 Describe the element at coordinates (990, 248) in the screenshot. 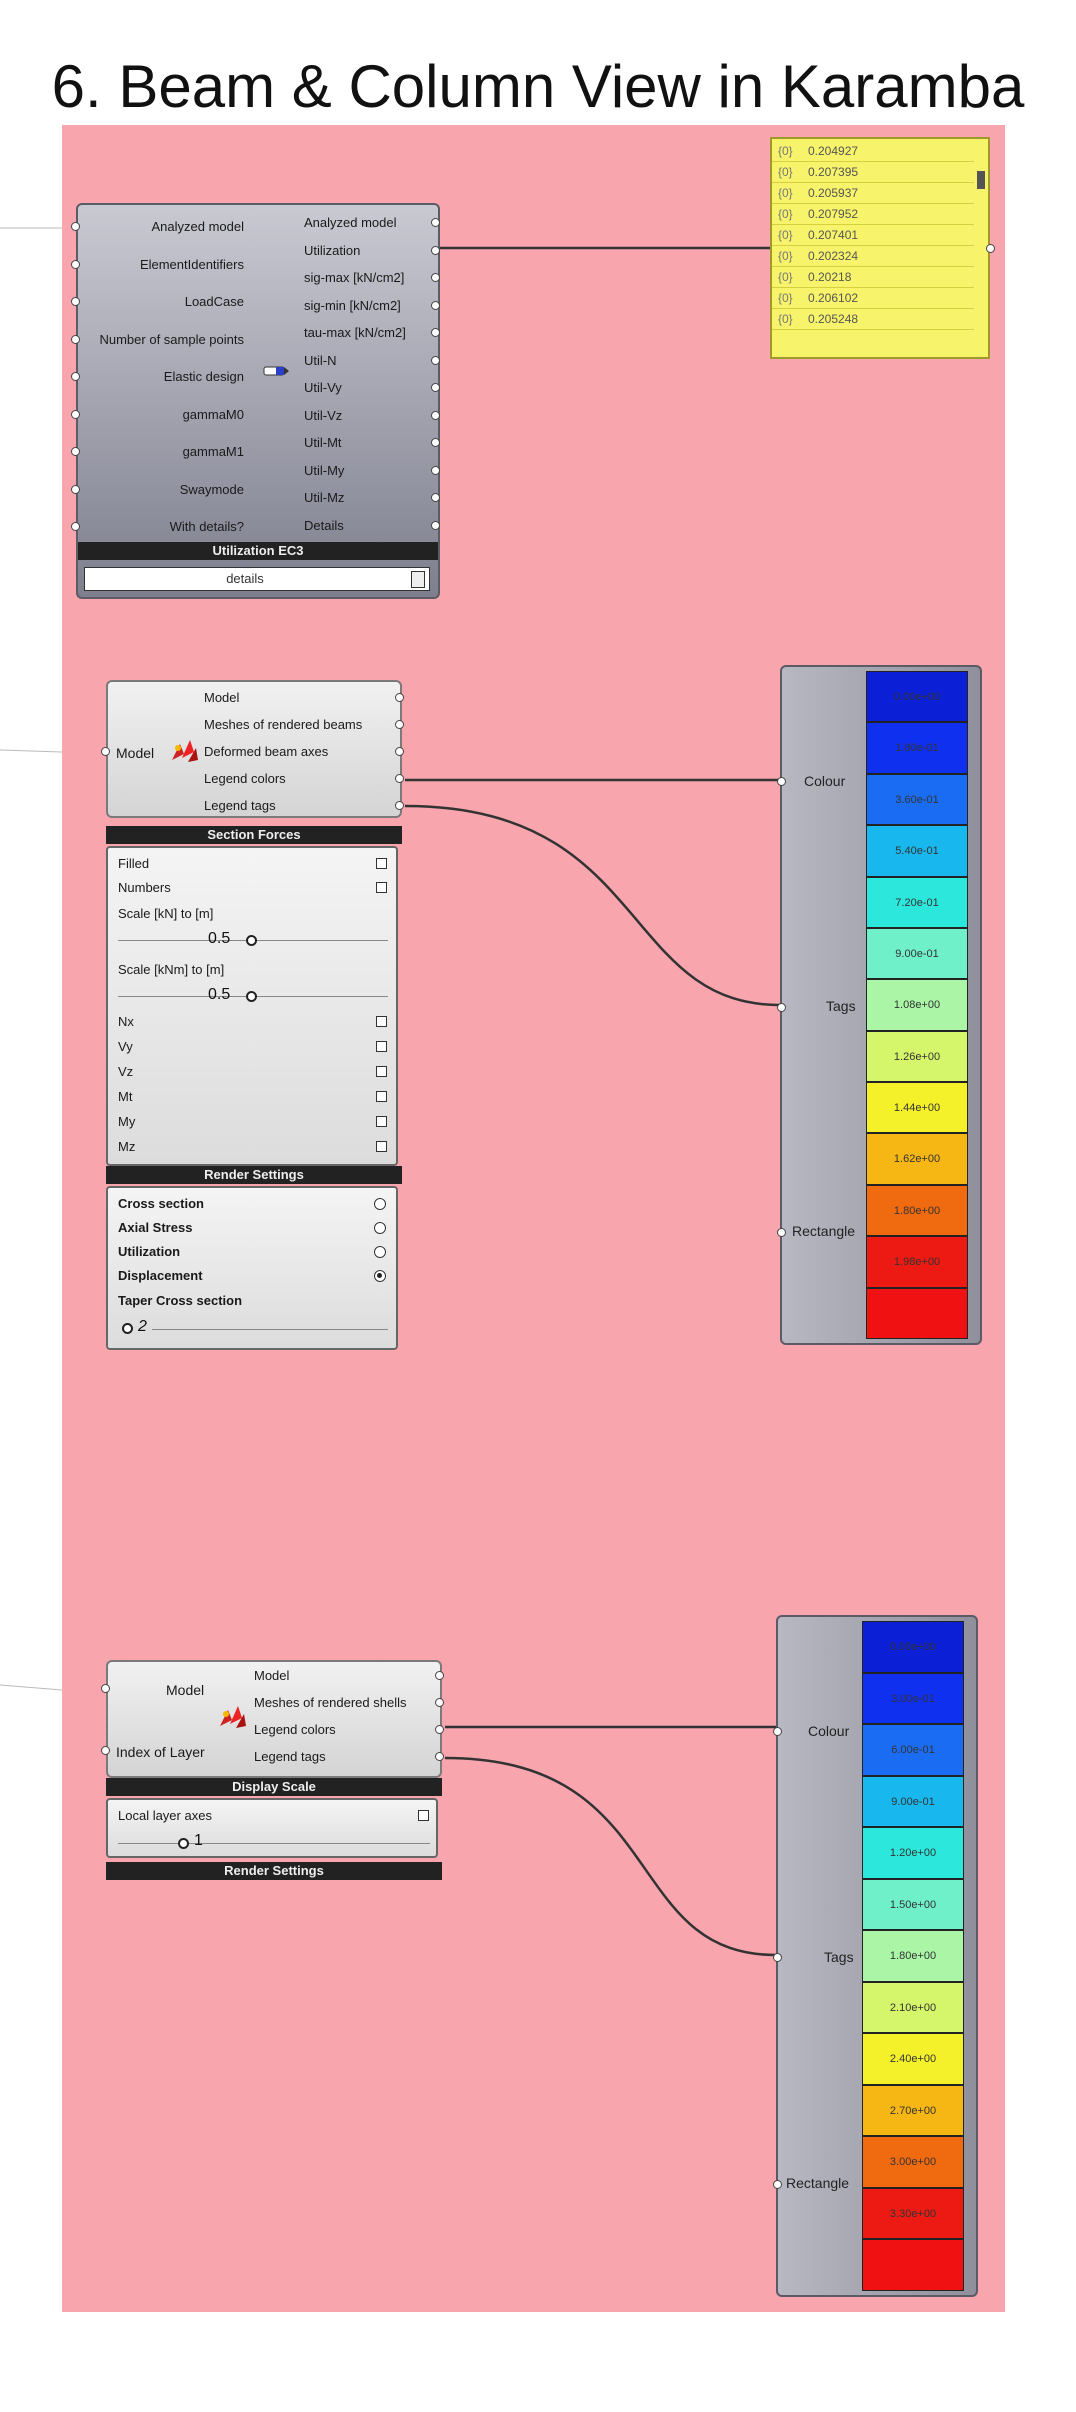

I see `panel-output-port` at that location.